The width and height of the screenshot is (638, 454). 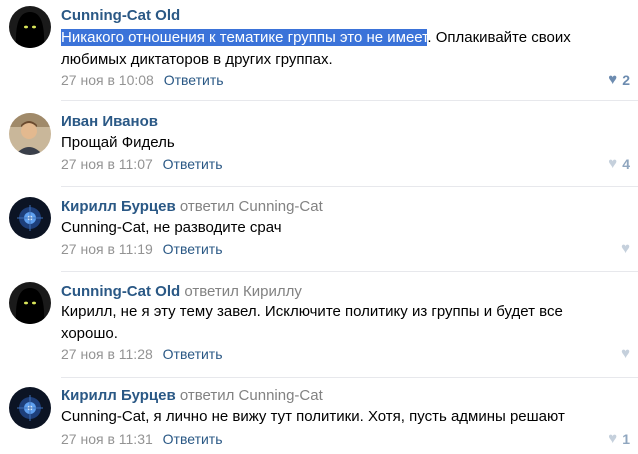 I want to click on comment-date: 27 ноя в 11:19, so click(x=107, y=249).